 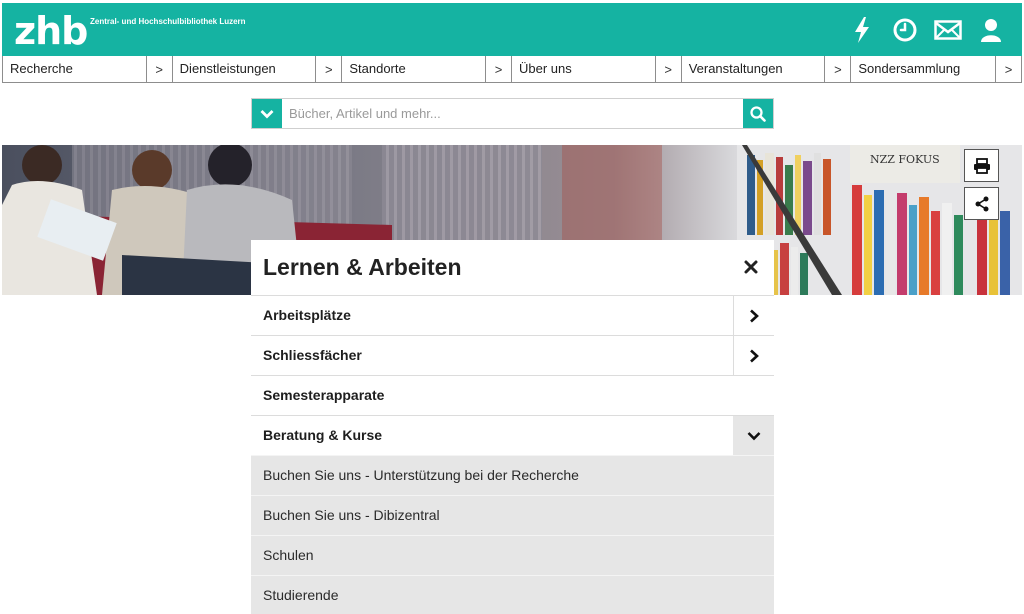 What do you see at coordinates (751, 267) in the screenshot?
I see `close-icon` at bounding box center [751, 267].